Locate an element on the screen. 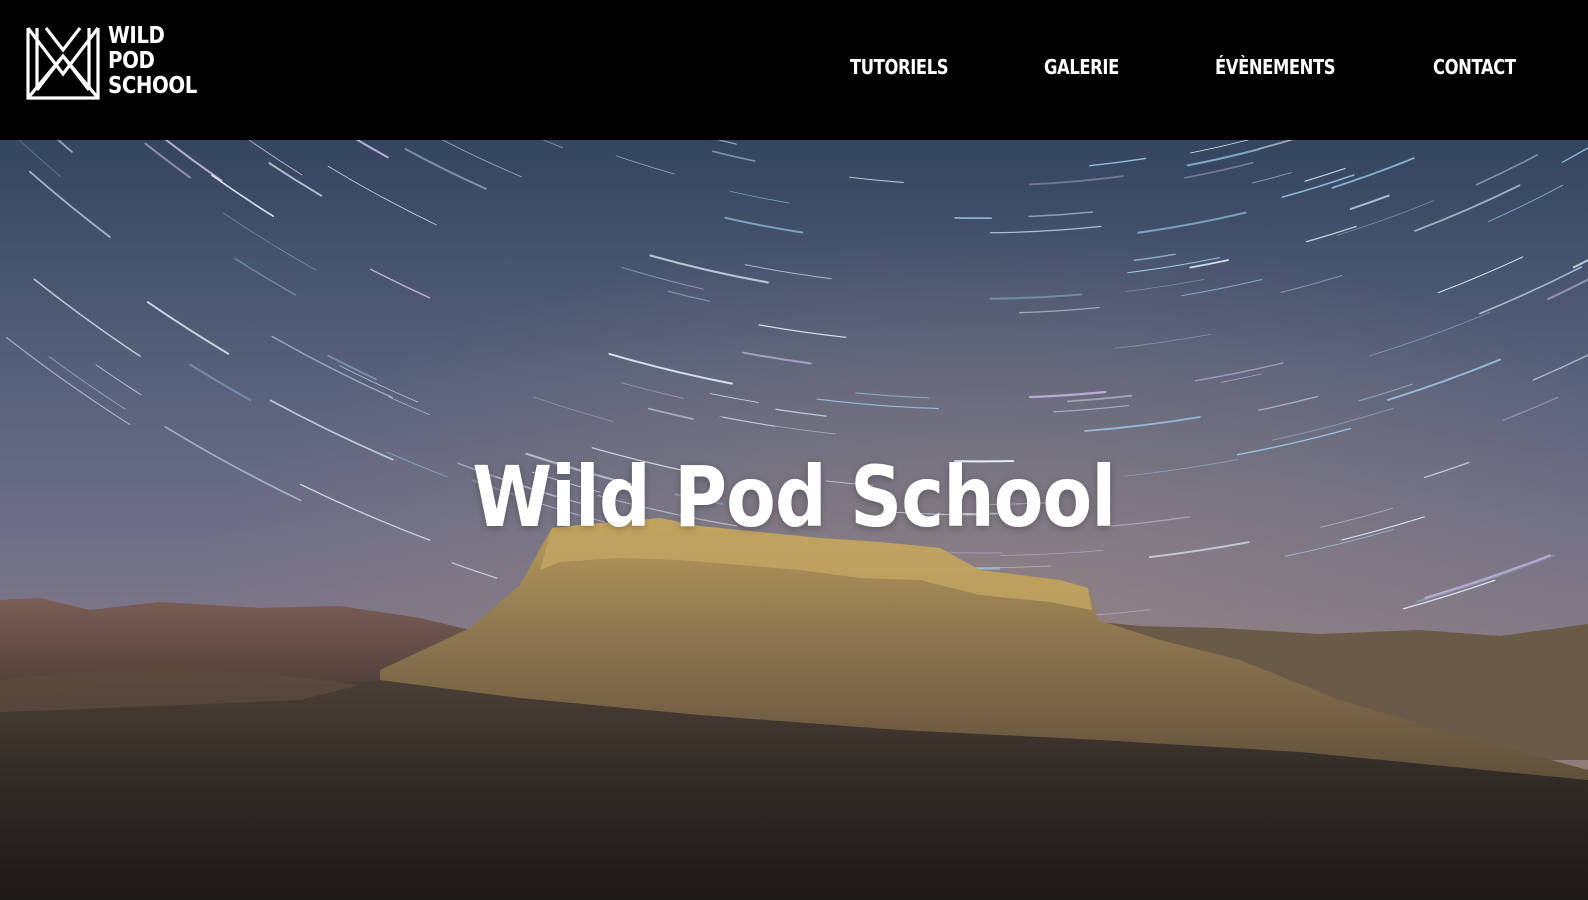 The width and height of the screenshot is (1588, 900). nav-link-contact: CONTACT is located at coordinates (1474, 67).